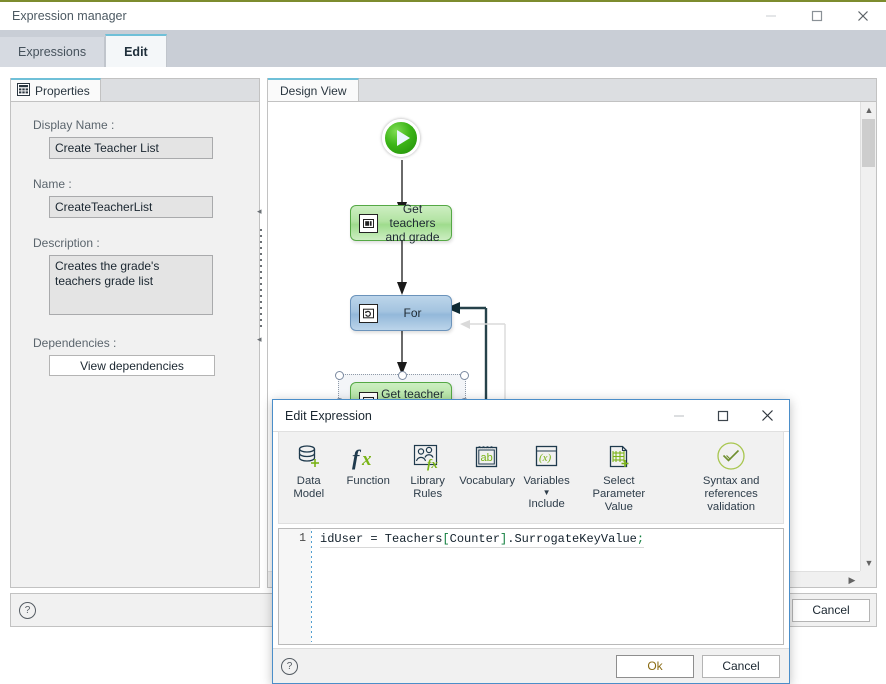  Describe the element at coordinates (328, 416) in the screenshot. I see `dialog-title: Edit Expression` at that location.